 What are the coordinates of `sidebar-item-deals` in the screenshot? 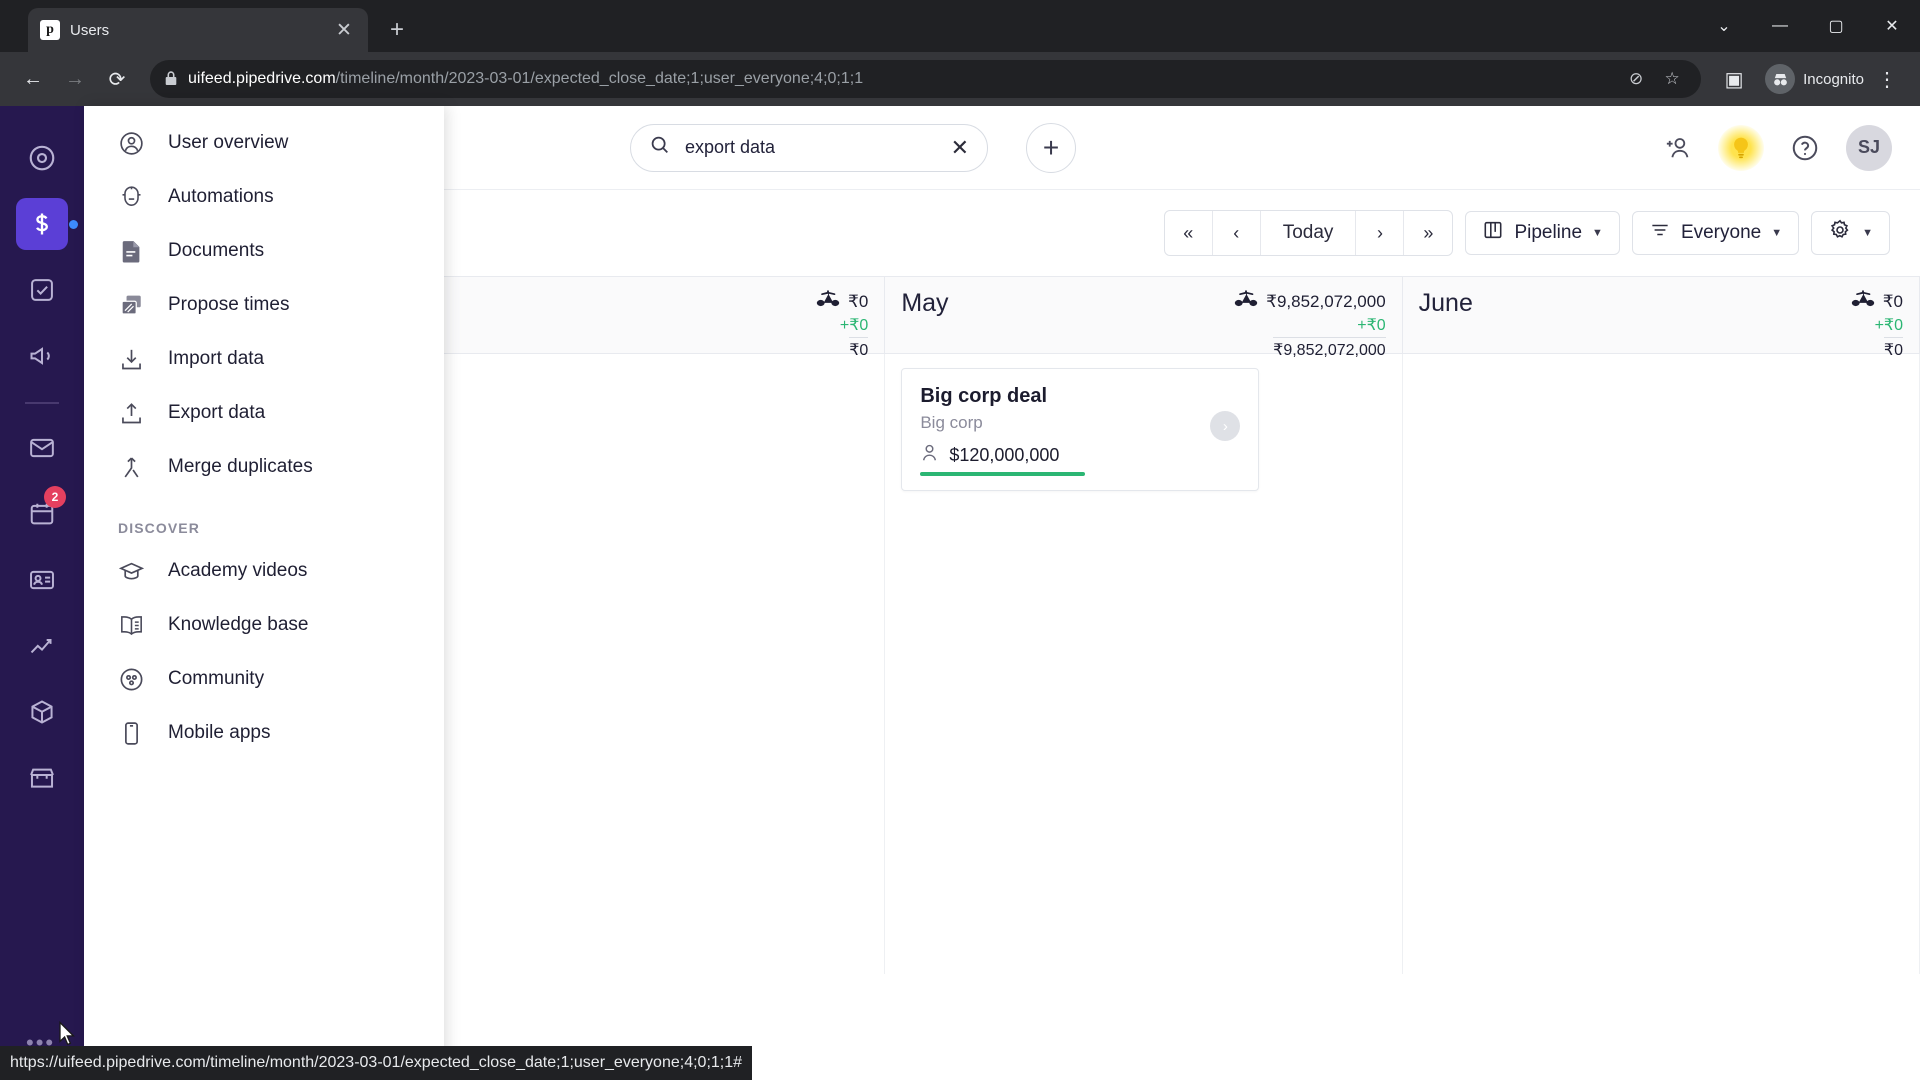 It's located at (47, 224).